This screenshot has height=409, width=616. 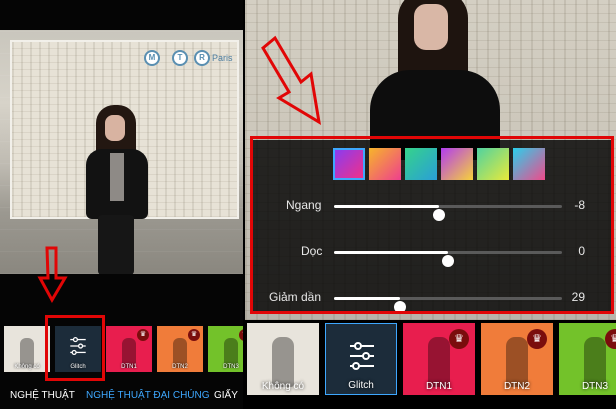 I want to click on filter-strip: Không có Glitch ♛ DTN1 ♛ DTN2 ♛ DTN3, so click(x=430, y=364).